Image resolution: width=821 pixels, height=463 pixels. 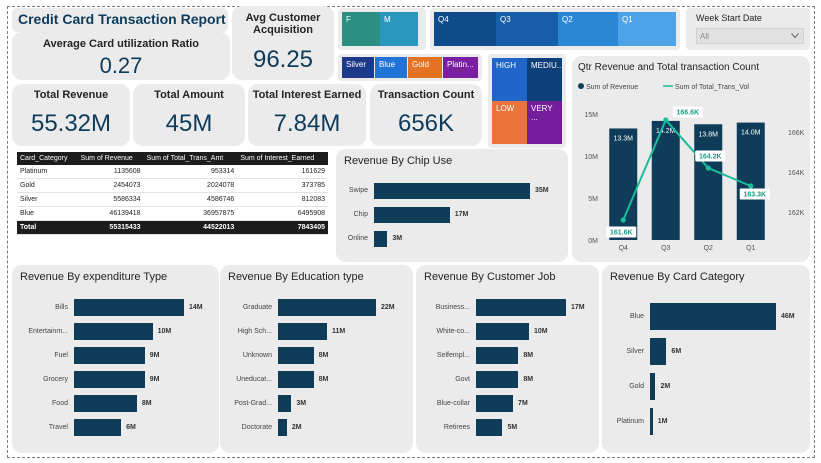 What do you see at coordinates (307, 115) in the screenshot?
I see `kpi-card-interest: Total Interest Earned 7.84M` at bounding box center [307, 115].